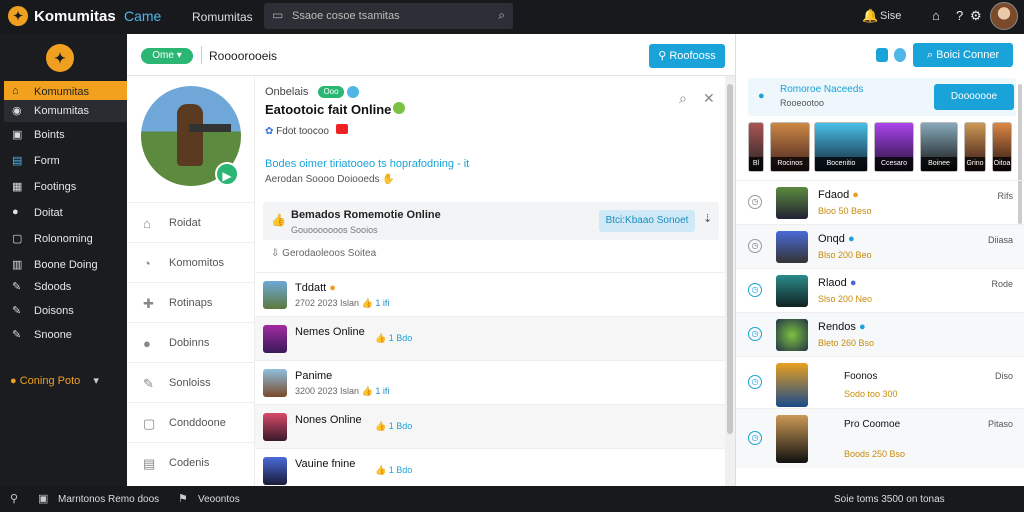  What do you see at coordinates (836, 239) in the screenshot?
I see `row-name: Onqd ●` at bounding box center [836, 239].